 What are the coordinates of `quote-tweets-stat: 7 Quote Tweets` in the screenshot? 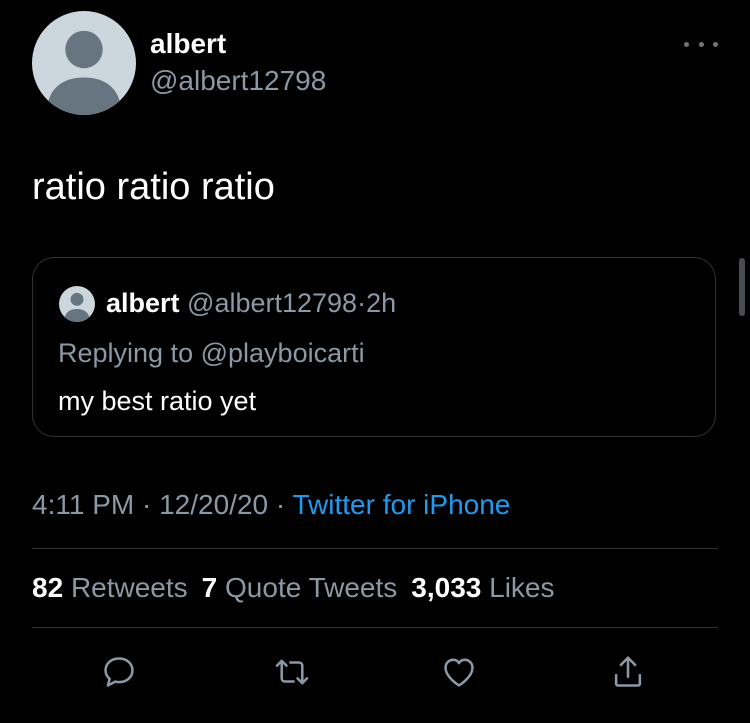 It's located at (300, 587).